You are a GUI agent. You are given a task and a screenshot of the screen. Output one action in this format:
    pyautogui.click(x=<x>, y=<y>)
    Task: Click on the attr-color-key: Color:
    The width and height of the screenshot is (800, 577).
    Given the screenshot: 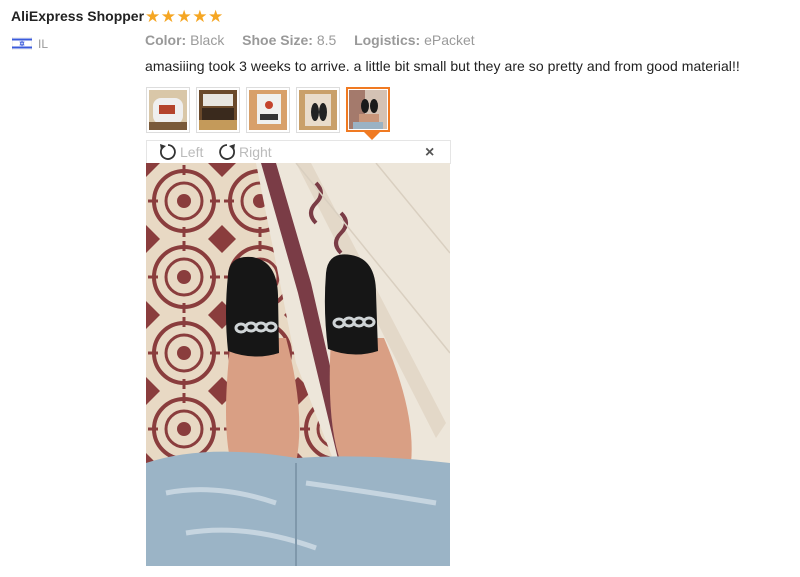 What is the action you would take?
    pyautogui.click(x=166, y=40)
    